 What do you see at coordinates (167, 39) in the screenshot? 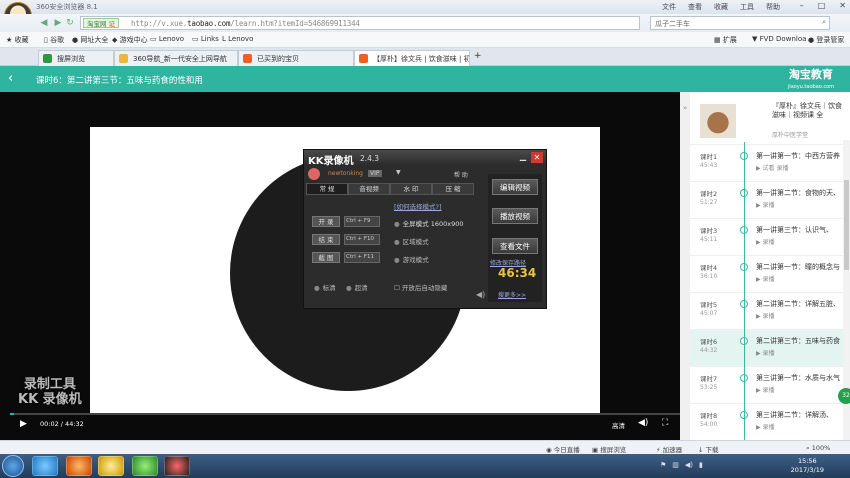
I see `bookmark-lenovo: ▭ Lenovo` at bounding box center [167, 39].